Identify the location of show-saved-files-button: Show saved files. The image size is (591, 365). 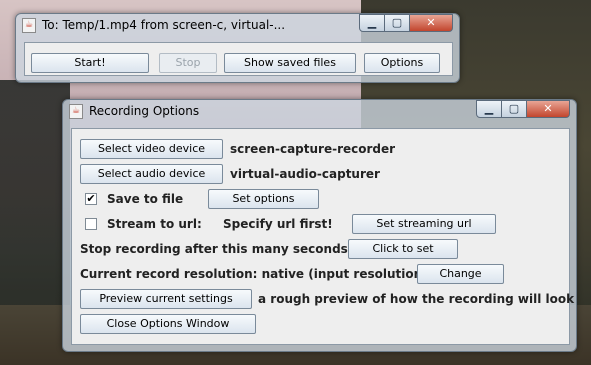
(290, 63).